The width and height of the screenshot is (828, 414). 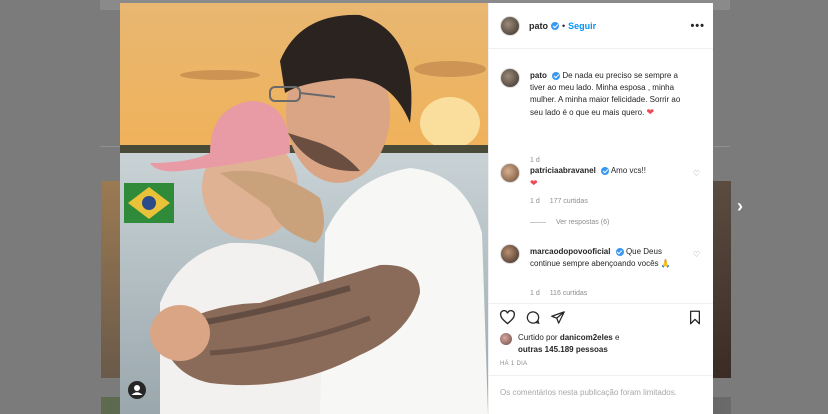 I want to click on likes-others: outras 145.189 pessoas, so click(x=563, y=349).